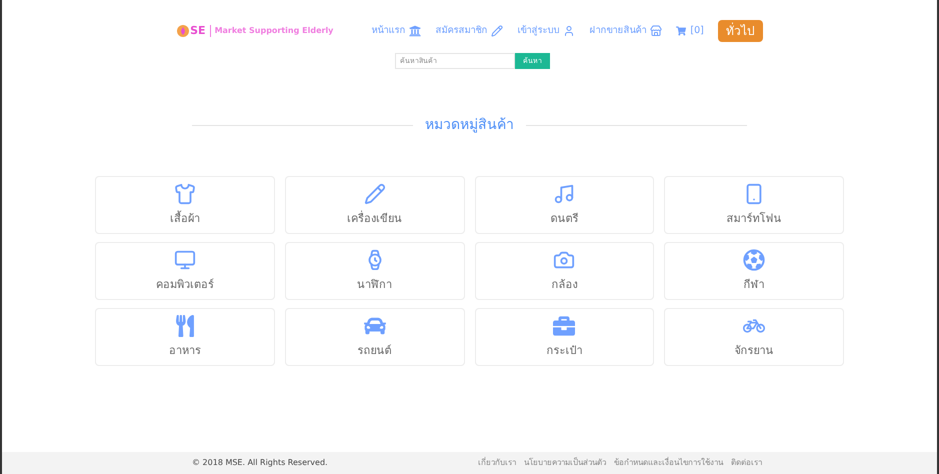  What do you see at coordinates (374, 271) in the screenshot?
I see `category-card: นาฬิกา` at bounding box center [374, 271].